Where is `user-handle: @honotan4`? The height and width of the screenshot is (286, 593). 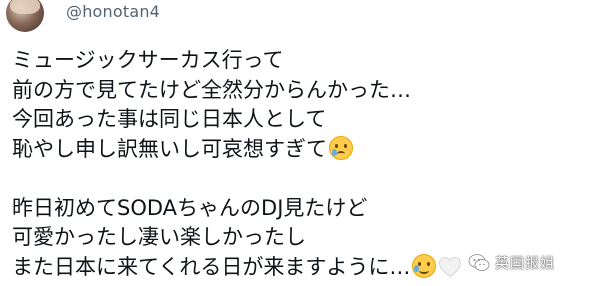 user-handle: @honotan4 is located at coordinates (113, 11).